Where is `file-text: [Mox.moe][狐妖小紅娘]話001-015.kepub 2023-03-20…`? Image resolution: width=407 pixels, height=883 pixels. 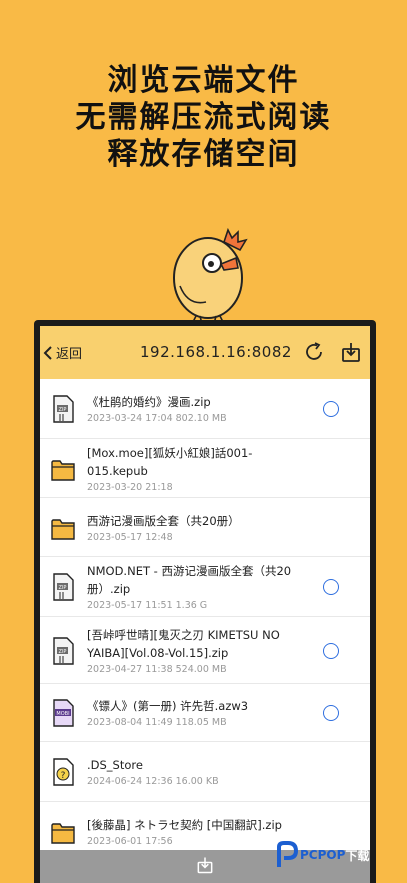 file-text: [Mox.moe][狐妖小紅娘]話001-015.kepub 2023-03-20… is located at coordinates (197, 469).